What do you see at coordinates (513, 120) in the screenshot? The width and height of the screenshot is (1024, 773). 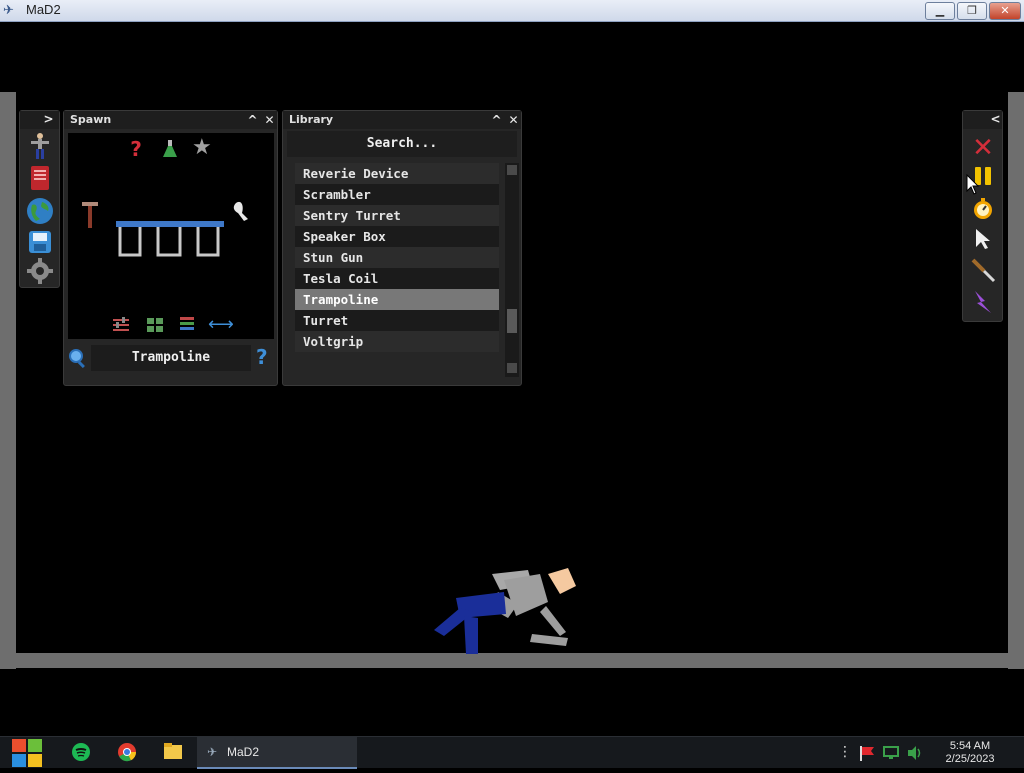 I see `library-close-button: ✕` at bounding box center [513, 120].